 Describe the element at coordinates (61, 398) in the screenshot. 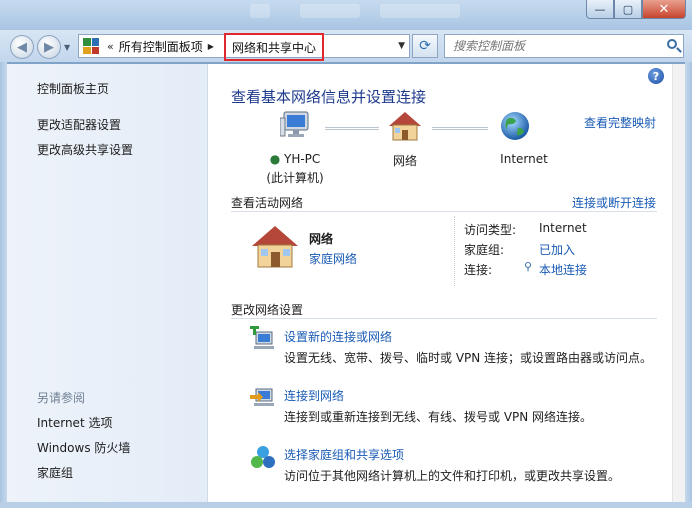

I see `see-also-heading: 另请参阅` at that location.